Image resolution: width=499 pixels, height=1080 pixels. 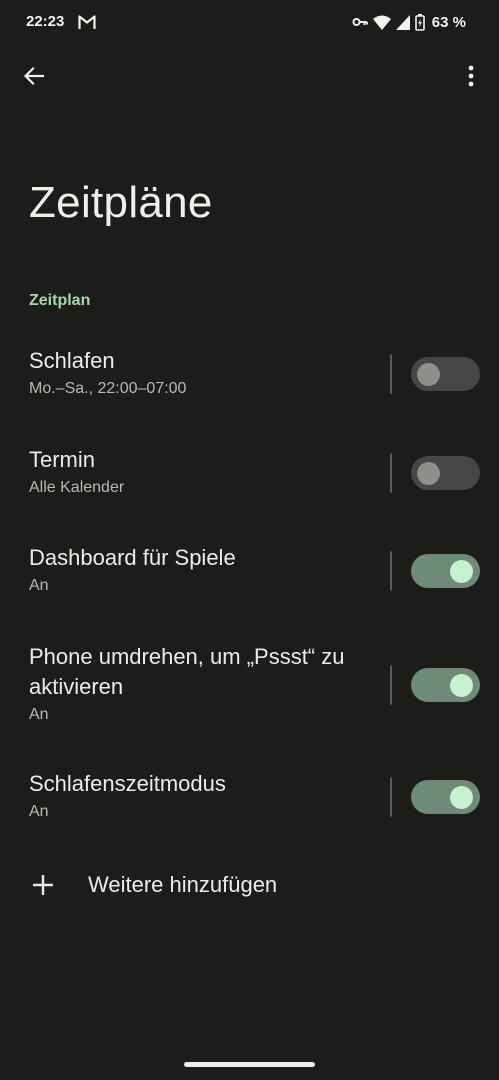 What do you see at coordinates (121, 202) in the screenshot?
I see `page-title: Zeitpläne` at bounding box center [121, 202].